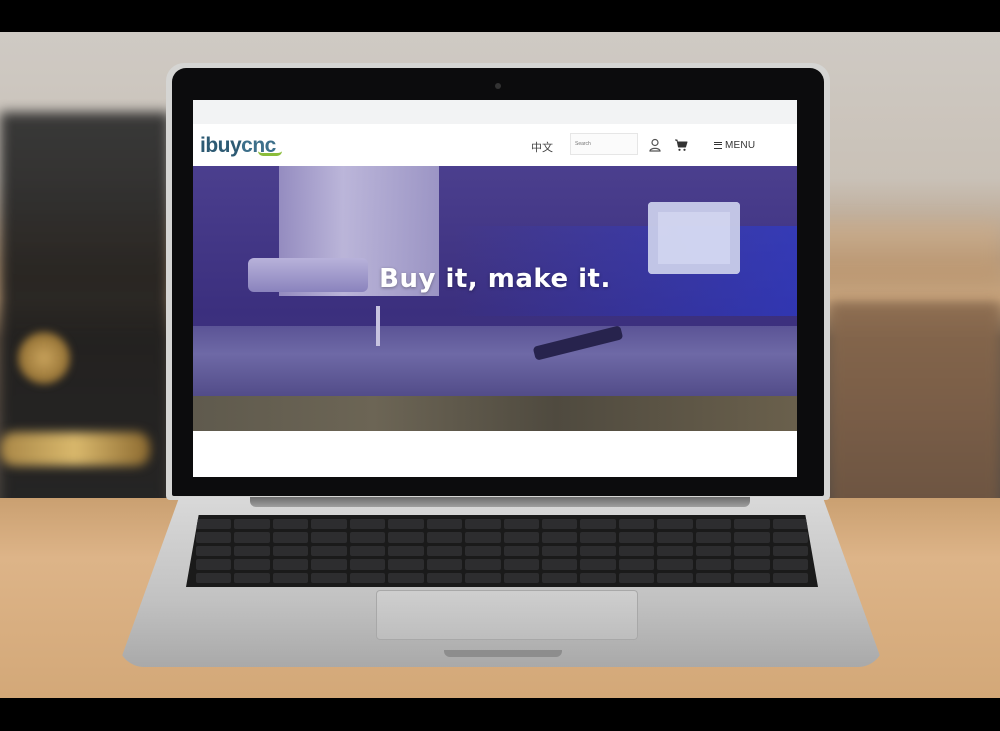 Image resolution: width=1000 pixels, height=731 pixels. Describe the element at coordinates (500, 714) in the screenshot. I see `letterbox-bottom` at that location.